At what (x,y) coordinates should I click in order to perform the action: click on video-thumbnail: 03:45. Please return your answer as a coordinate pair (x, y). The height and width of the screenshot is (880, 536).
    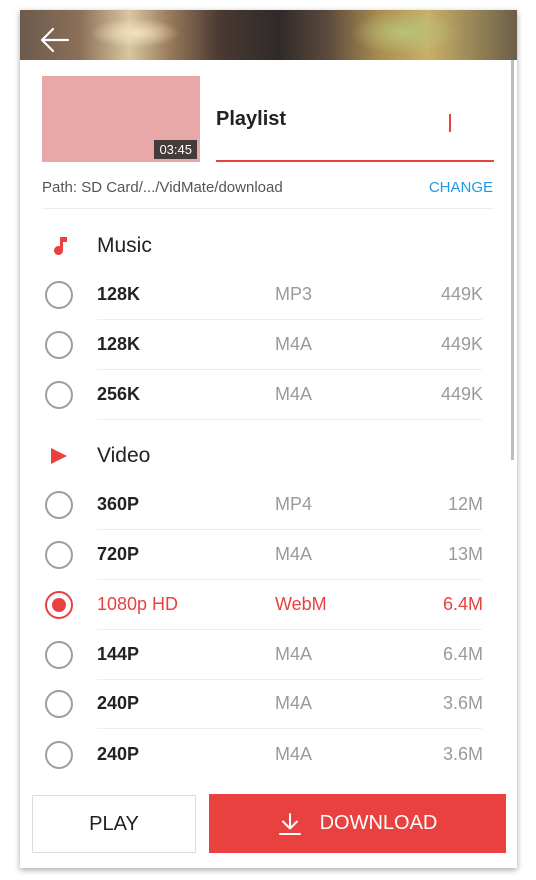
    Looking at the image, I should click on (121, 119).